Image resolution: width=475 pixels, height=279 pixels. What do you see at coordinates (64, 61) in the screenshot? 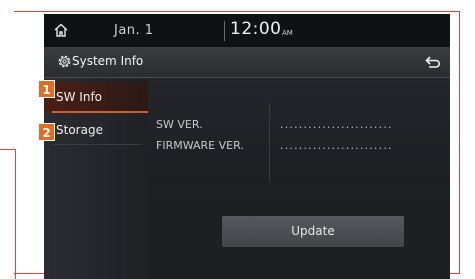
I see `gear-icon` at bounding box center [64, 61].